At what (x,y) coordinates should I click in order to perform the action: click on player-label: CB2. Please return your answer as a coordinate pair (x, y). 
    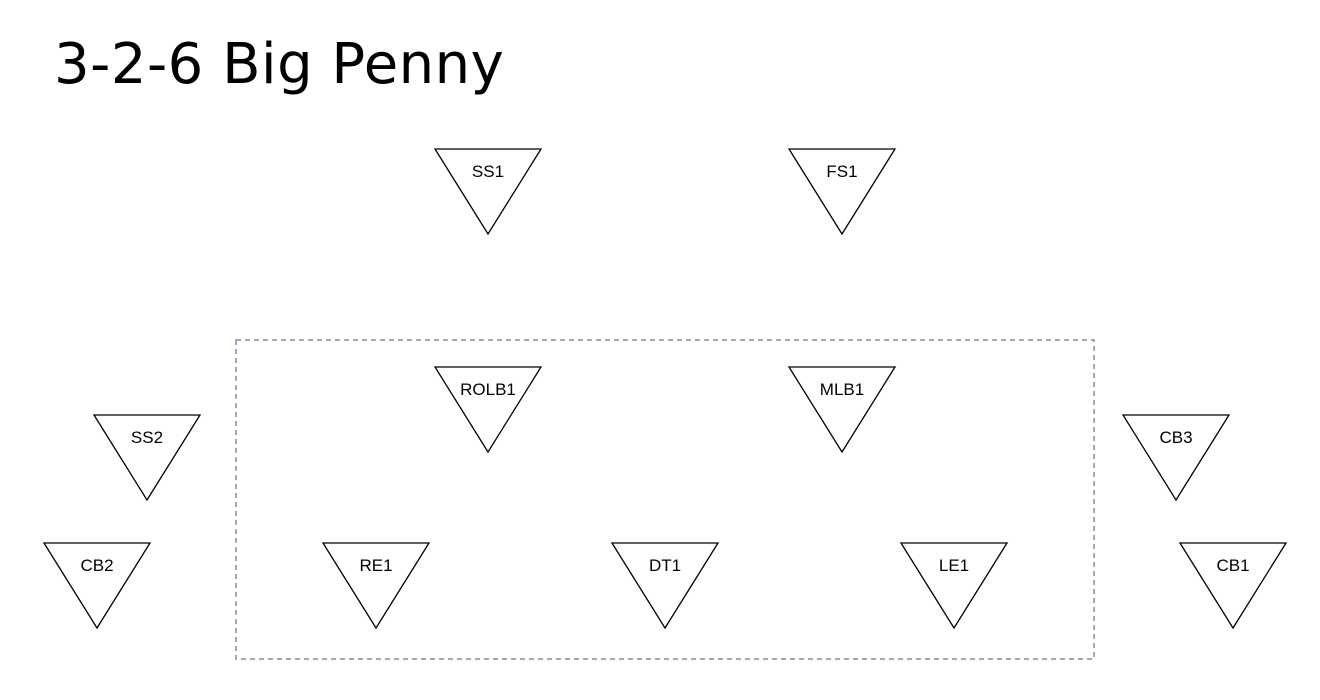
    Looking at the image, I should click on (96, 565).